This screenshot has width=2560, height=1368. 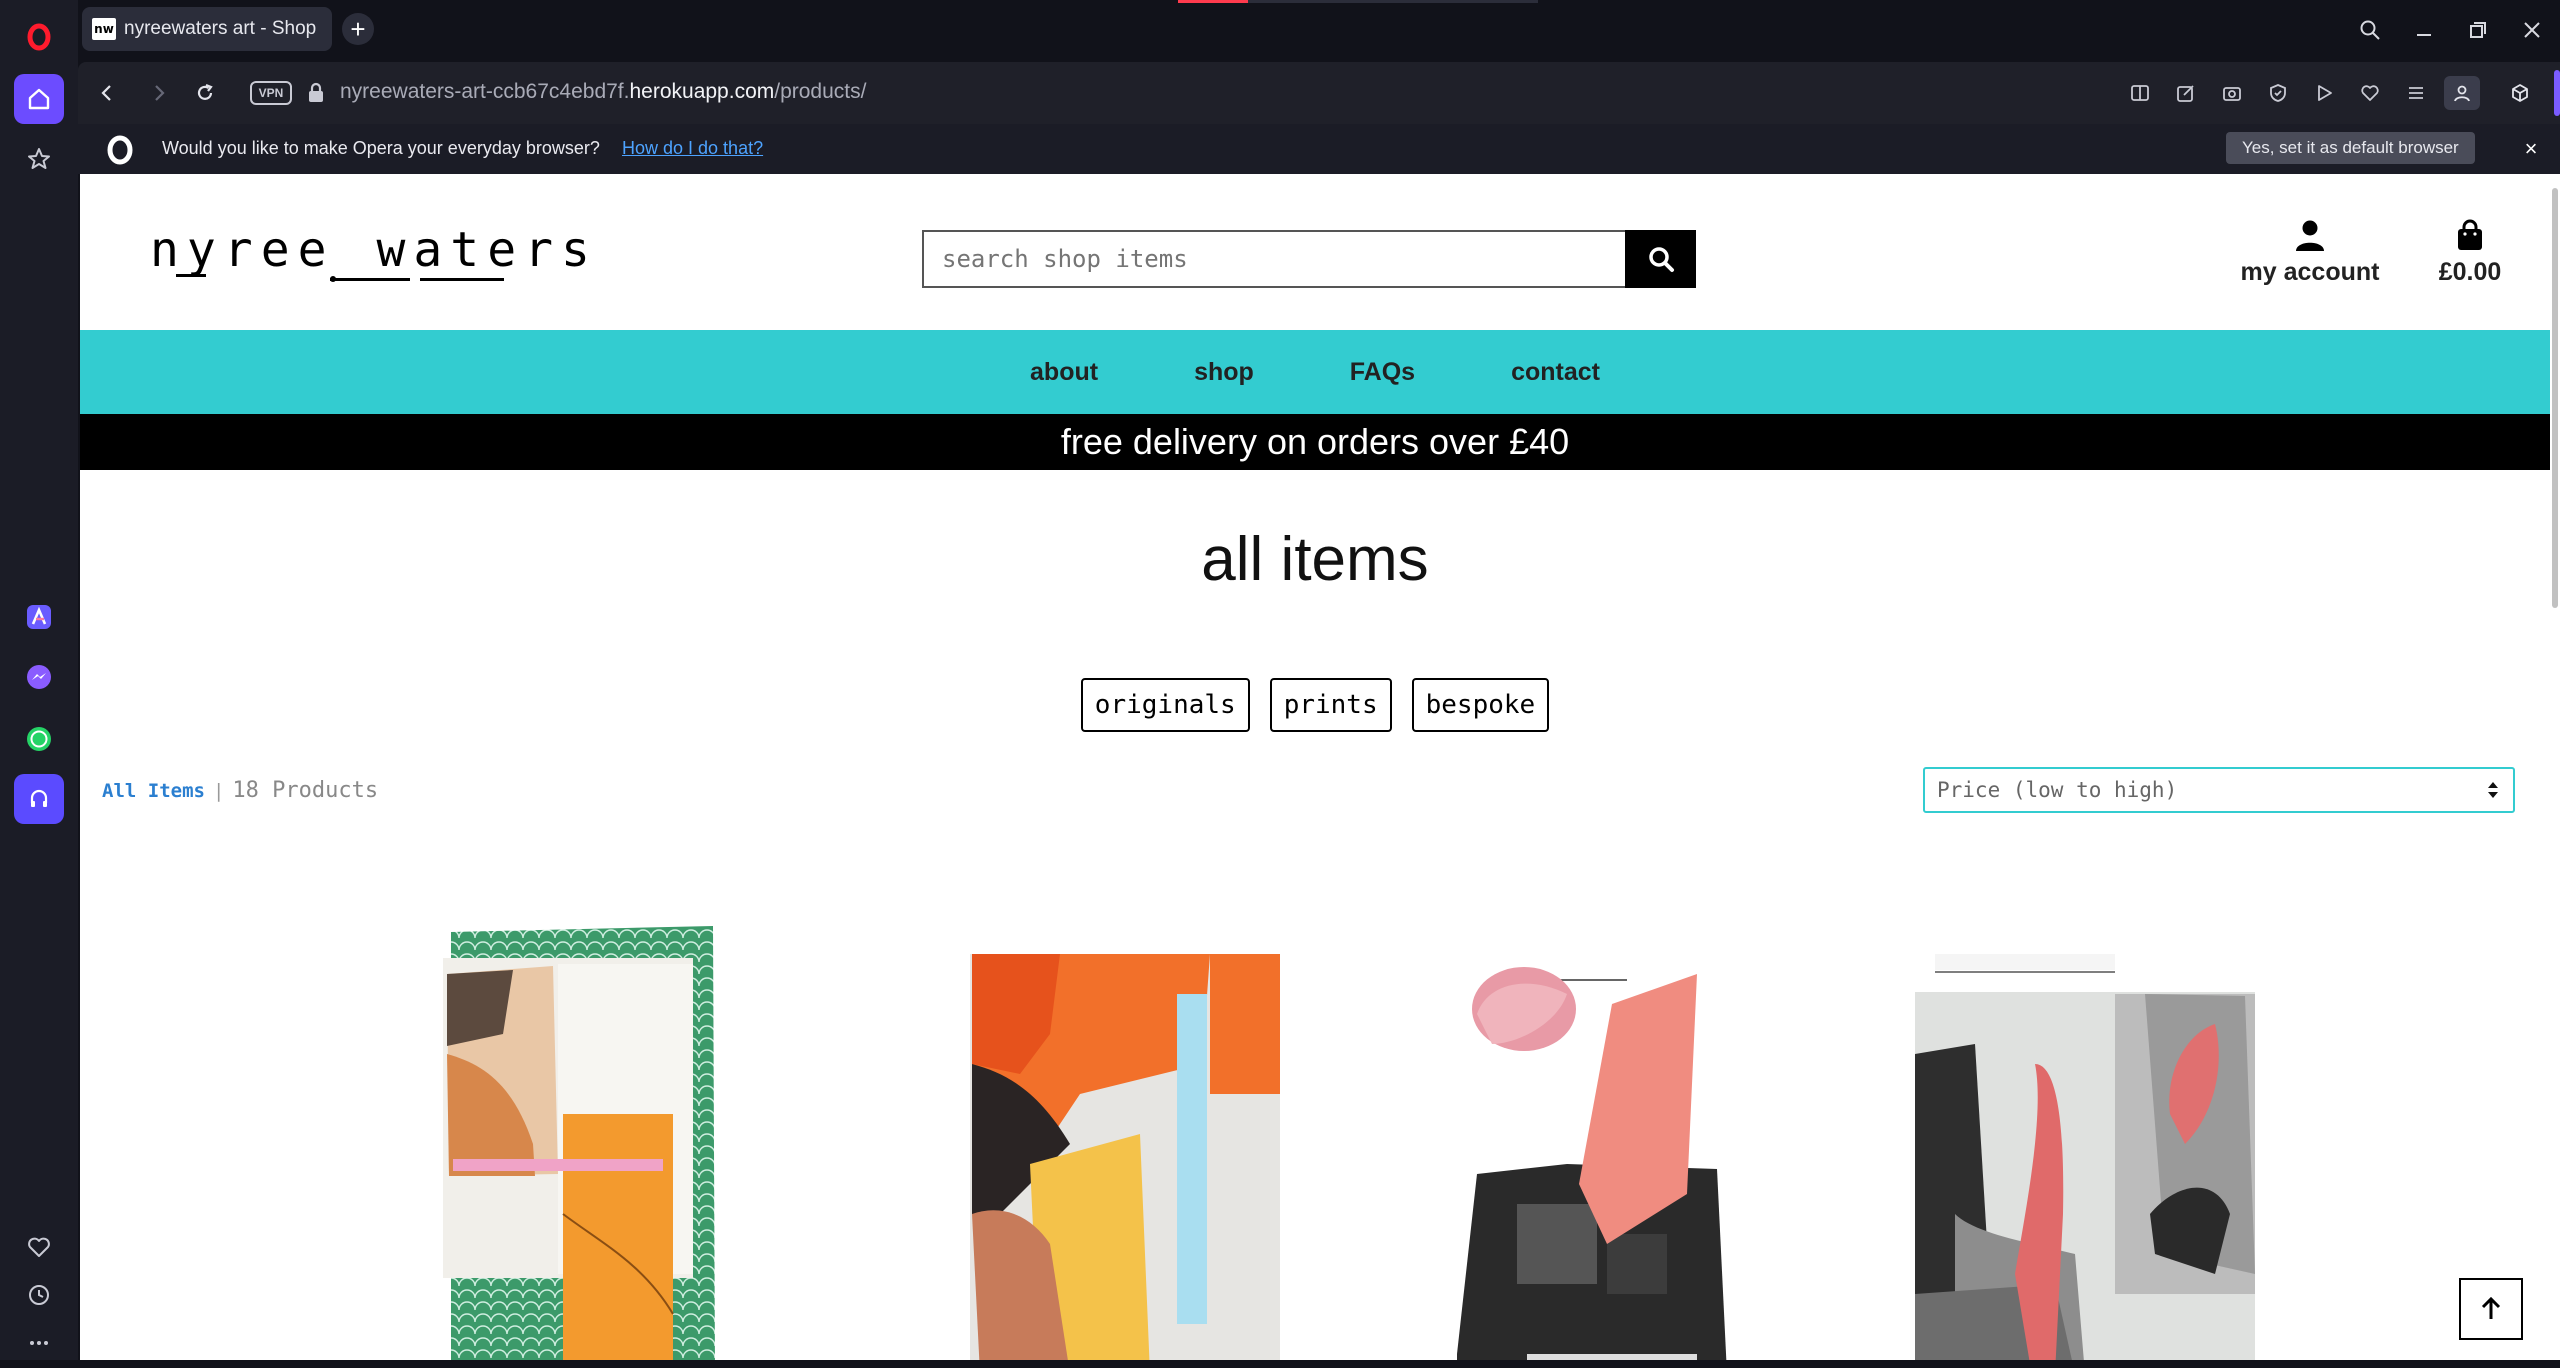 I want to click on product-count-text: 18 Products, so click(x=305, y=790).